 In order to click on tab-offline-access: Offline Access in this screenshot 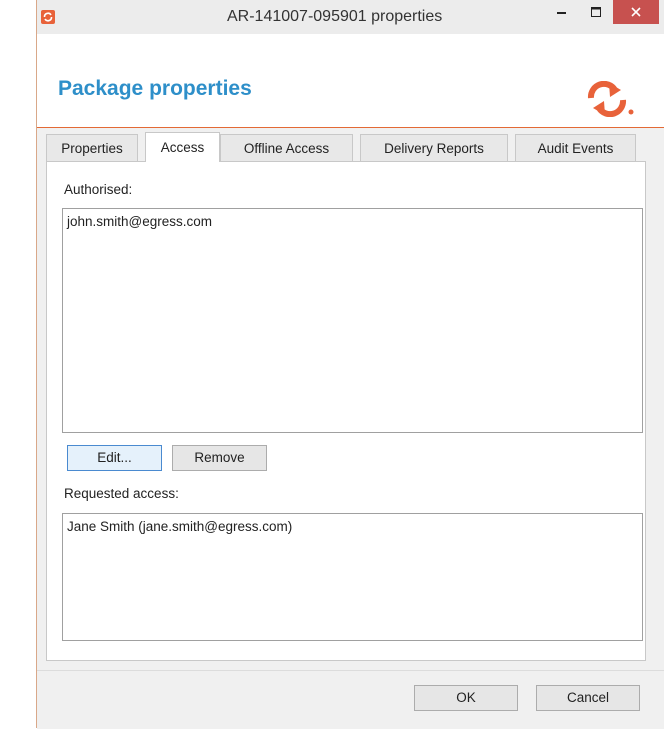, I will do `click(286, 147)`.